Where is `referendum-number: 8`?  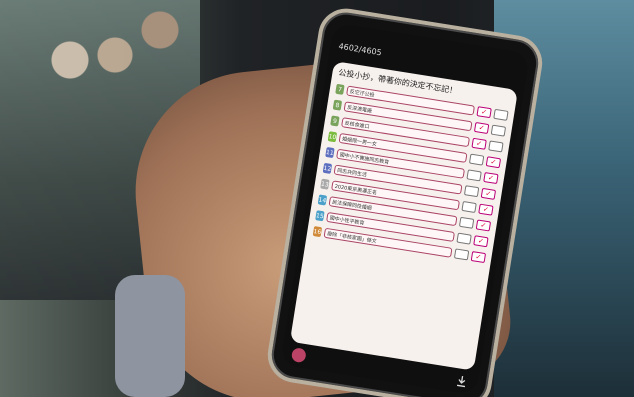
referendum-number: 8 is located at coordinates (337, 105).